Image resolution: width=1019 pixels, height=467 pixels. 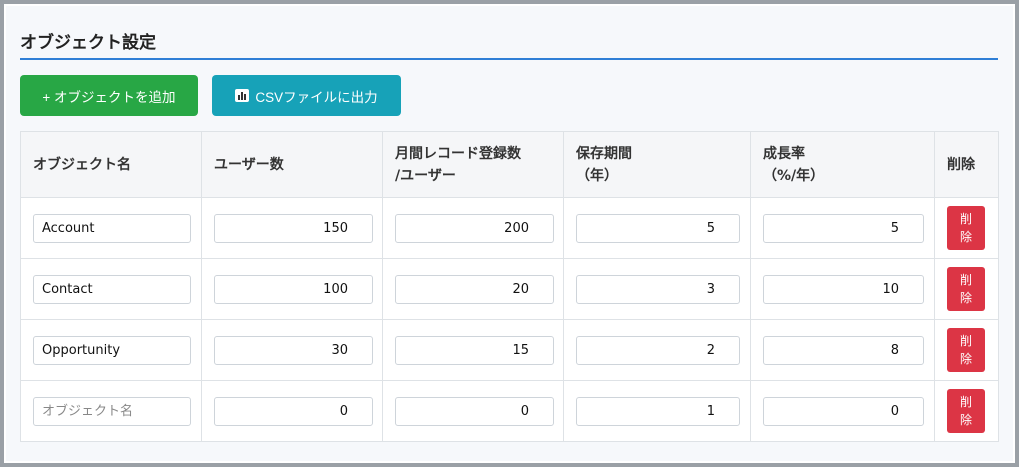 I want to click on export-csv-button: CSVファイルに出力, so click(x=306, y=95).